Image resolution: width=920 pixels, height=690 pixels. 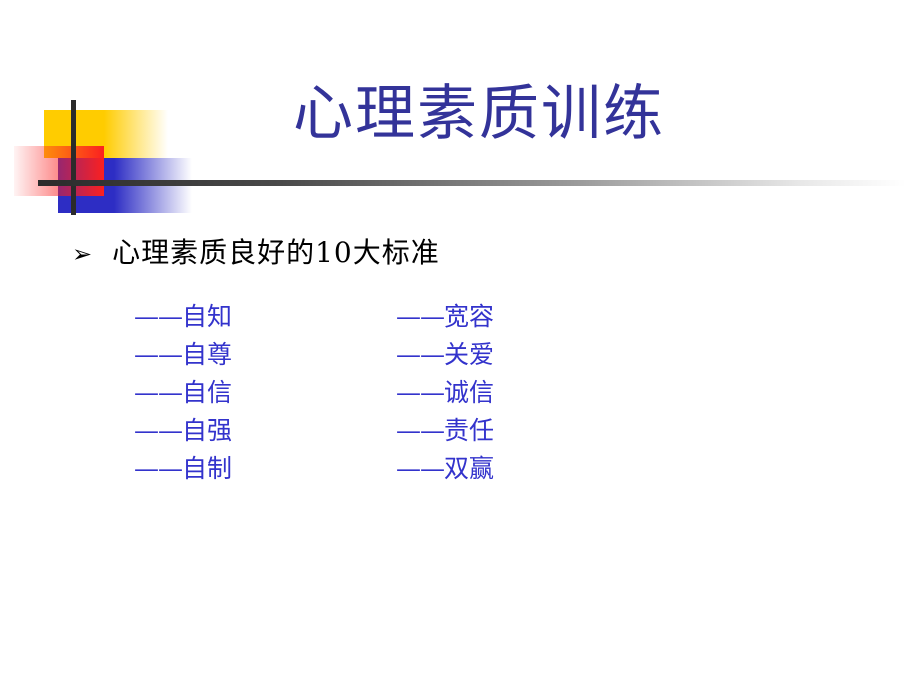 I want to click on standard-item-term: 自尊, so click(x=207, y=354).